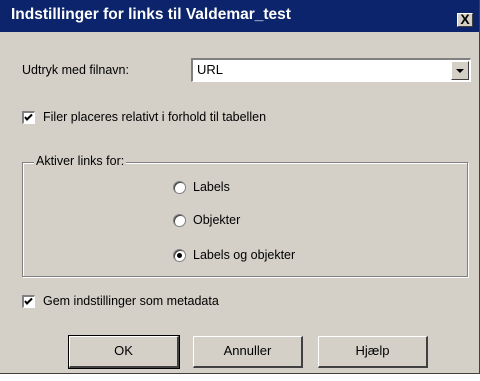 This screenshot has height=381, width=480. I want to click on metadata-label: Gem indstillinger som metadata, so click(131, 301).